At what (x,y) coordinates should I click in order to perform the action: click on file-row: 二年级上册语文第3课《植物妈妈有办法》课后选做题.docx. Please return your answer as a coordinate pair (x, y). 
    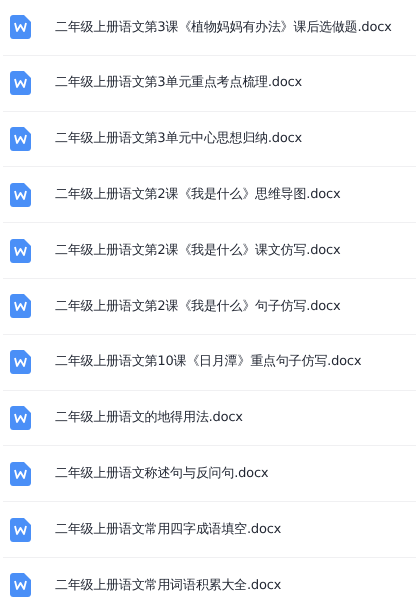
    Looking at the image, I should click on (209, 28).